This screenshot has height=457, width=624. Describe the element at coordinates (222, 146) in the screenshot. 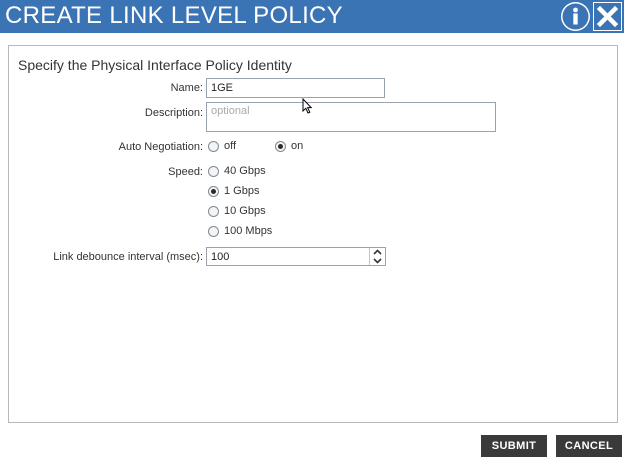

I see `auto-negotiation-off-radio: off` at that location.